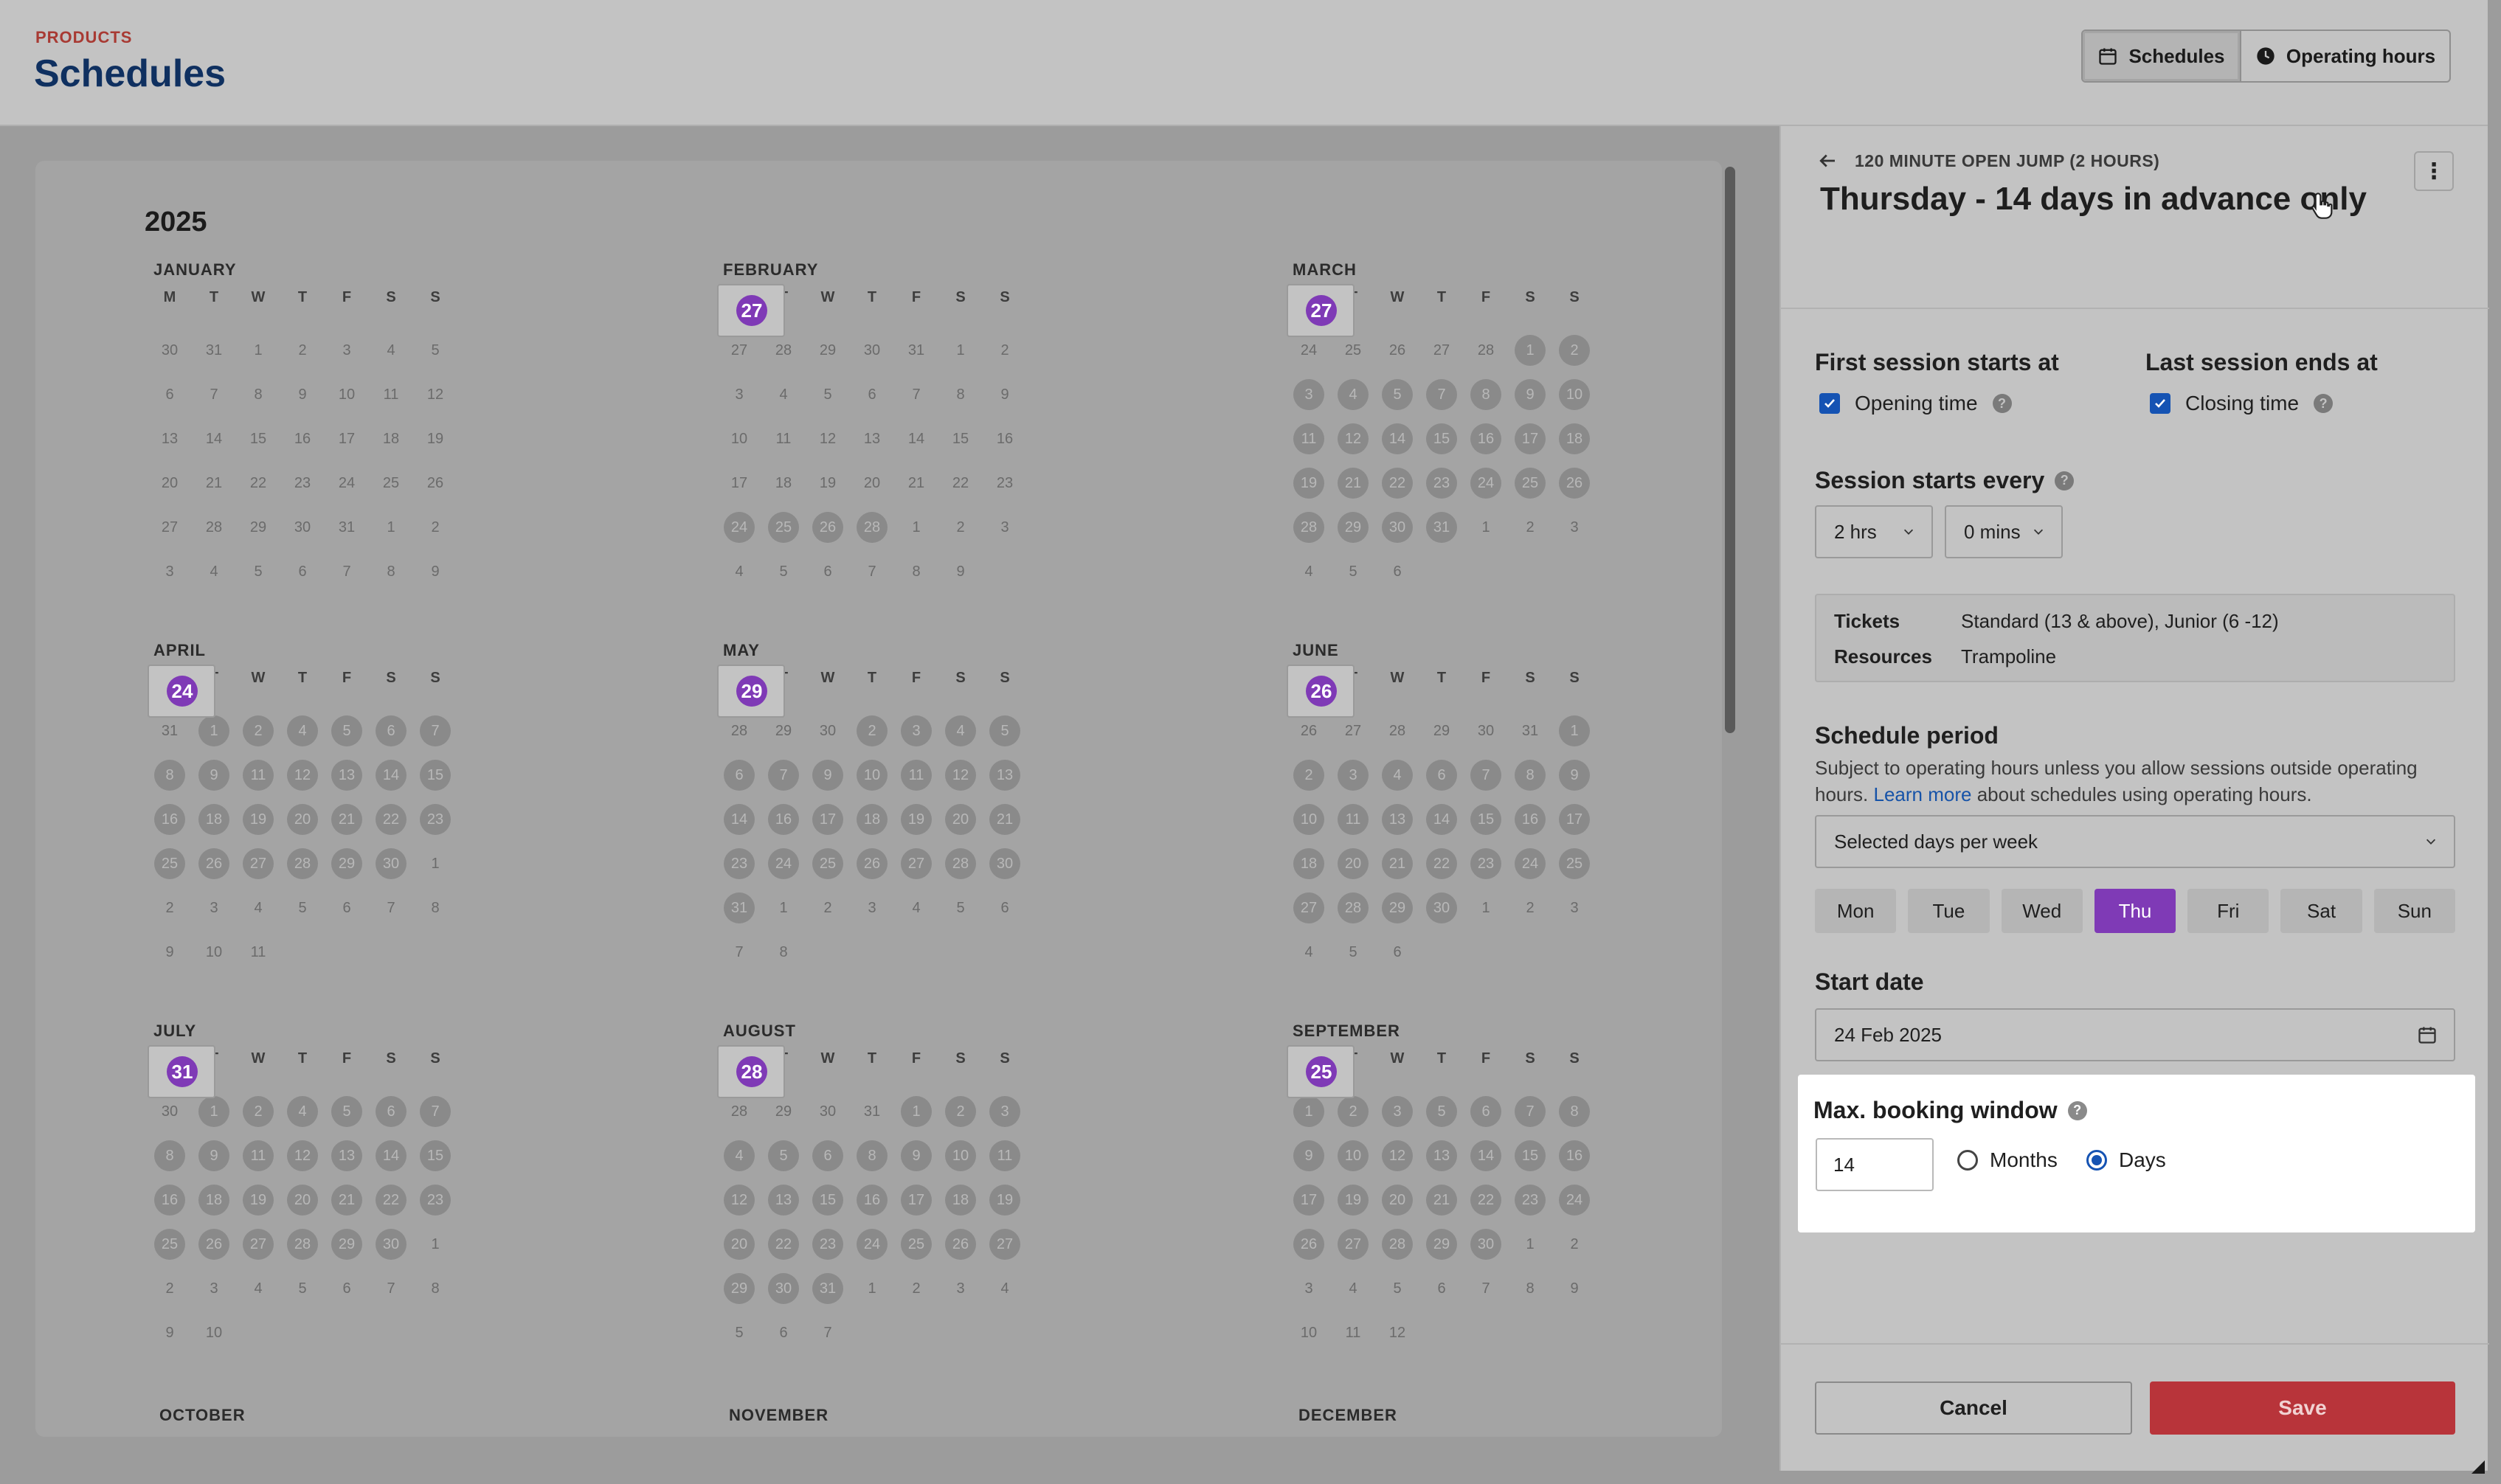 This screenshot has height=1484, width=2501. Describe the element at coordinates (2135, 911) in the screenshot. I see `weekday-button-thu: Thu` at that location.